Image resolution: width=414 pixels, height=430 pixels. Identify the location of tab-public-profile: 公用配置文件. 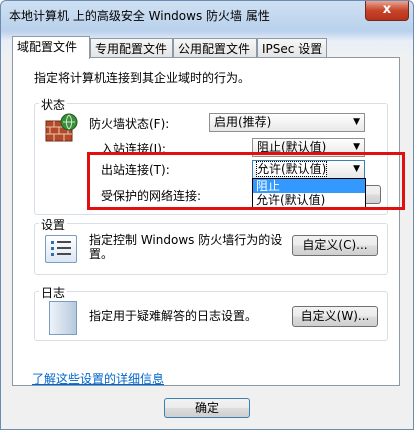
(215, 48).